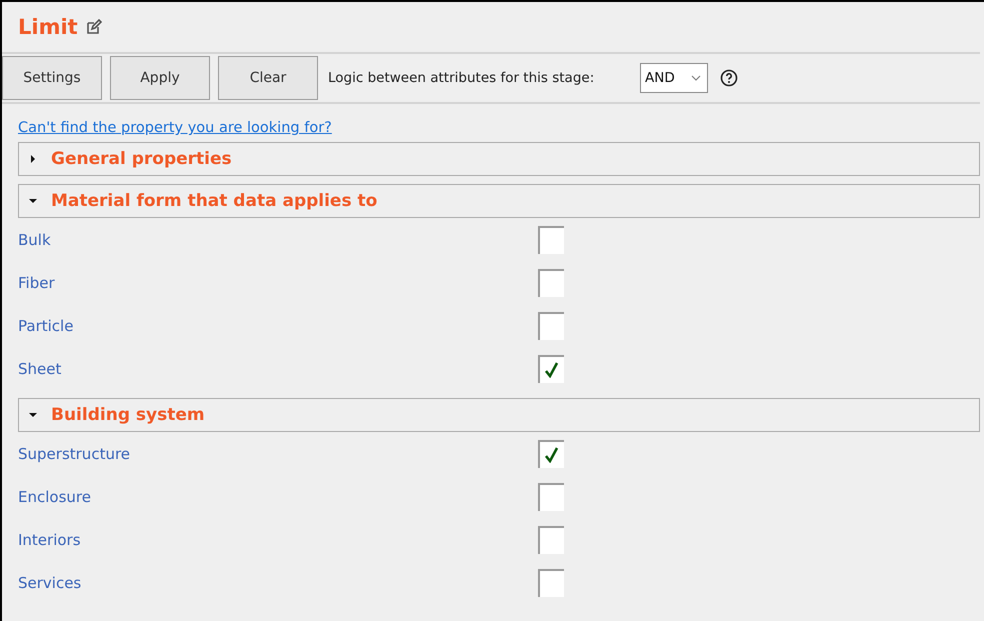 Image resolution: width=984 pixels, height=621 pixels. What do you see at coordinates (55, 497) in the screenshot?
I see `option-label: Enclosure` at bounding box center [55, 497].